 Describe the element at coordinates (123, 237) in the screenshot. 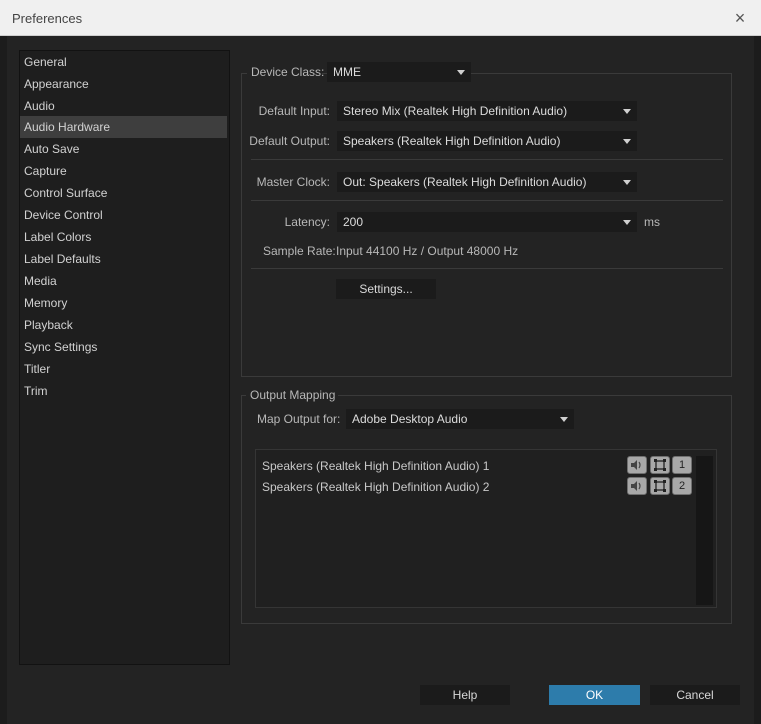

I see `sidebar-item-label-colors: Label Colors` at that location.